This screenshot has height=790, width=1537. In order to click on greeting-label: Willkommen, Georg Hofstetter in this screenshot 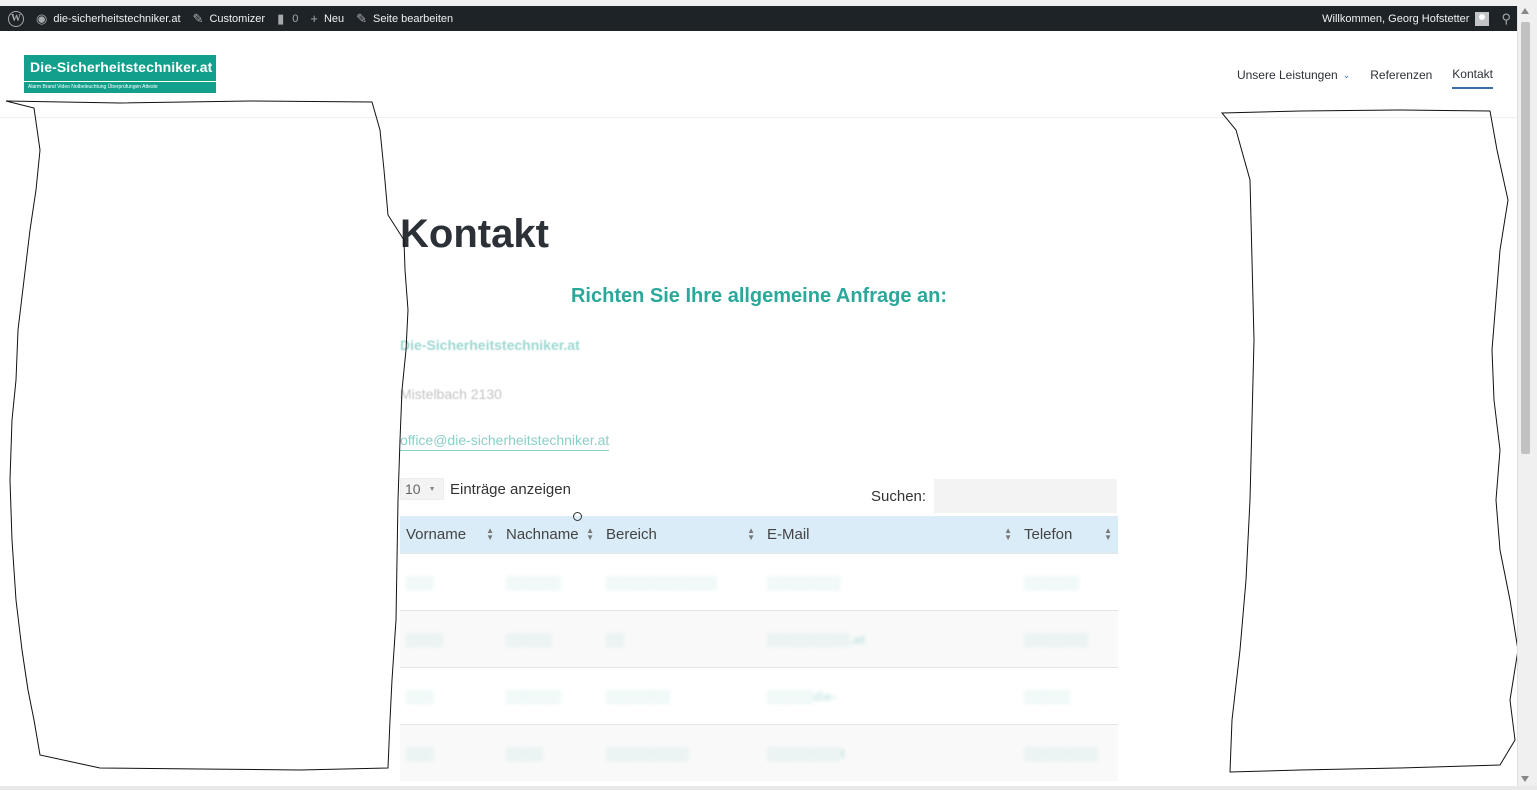, I will do `click(1396, 18)`.